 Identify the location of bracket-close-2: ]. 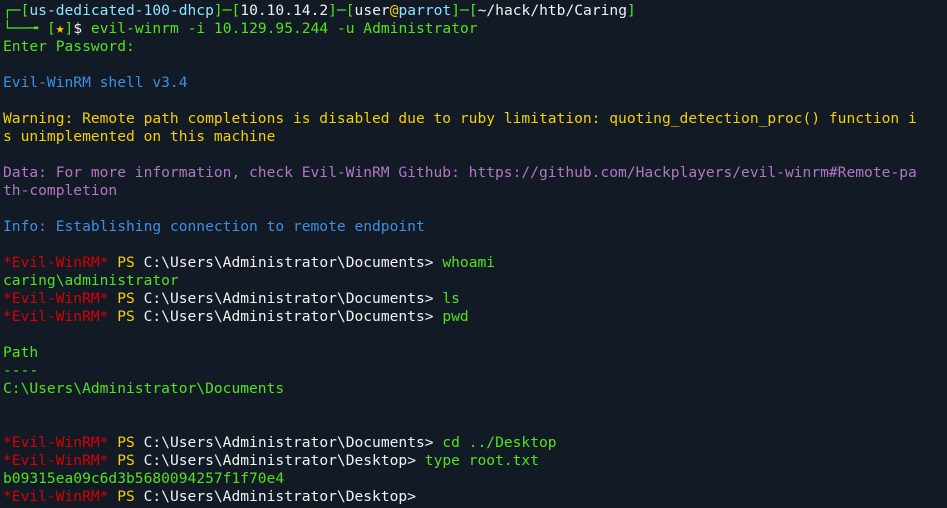
(332, 10).